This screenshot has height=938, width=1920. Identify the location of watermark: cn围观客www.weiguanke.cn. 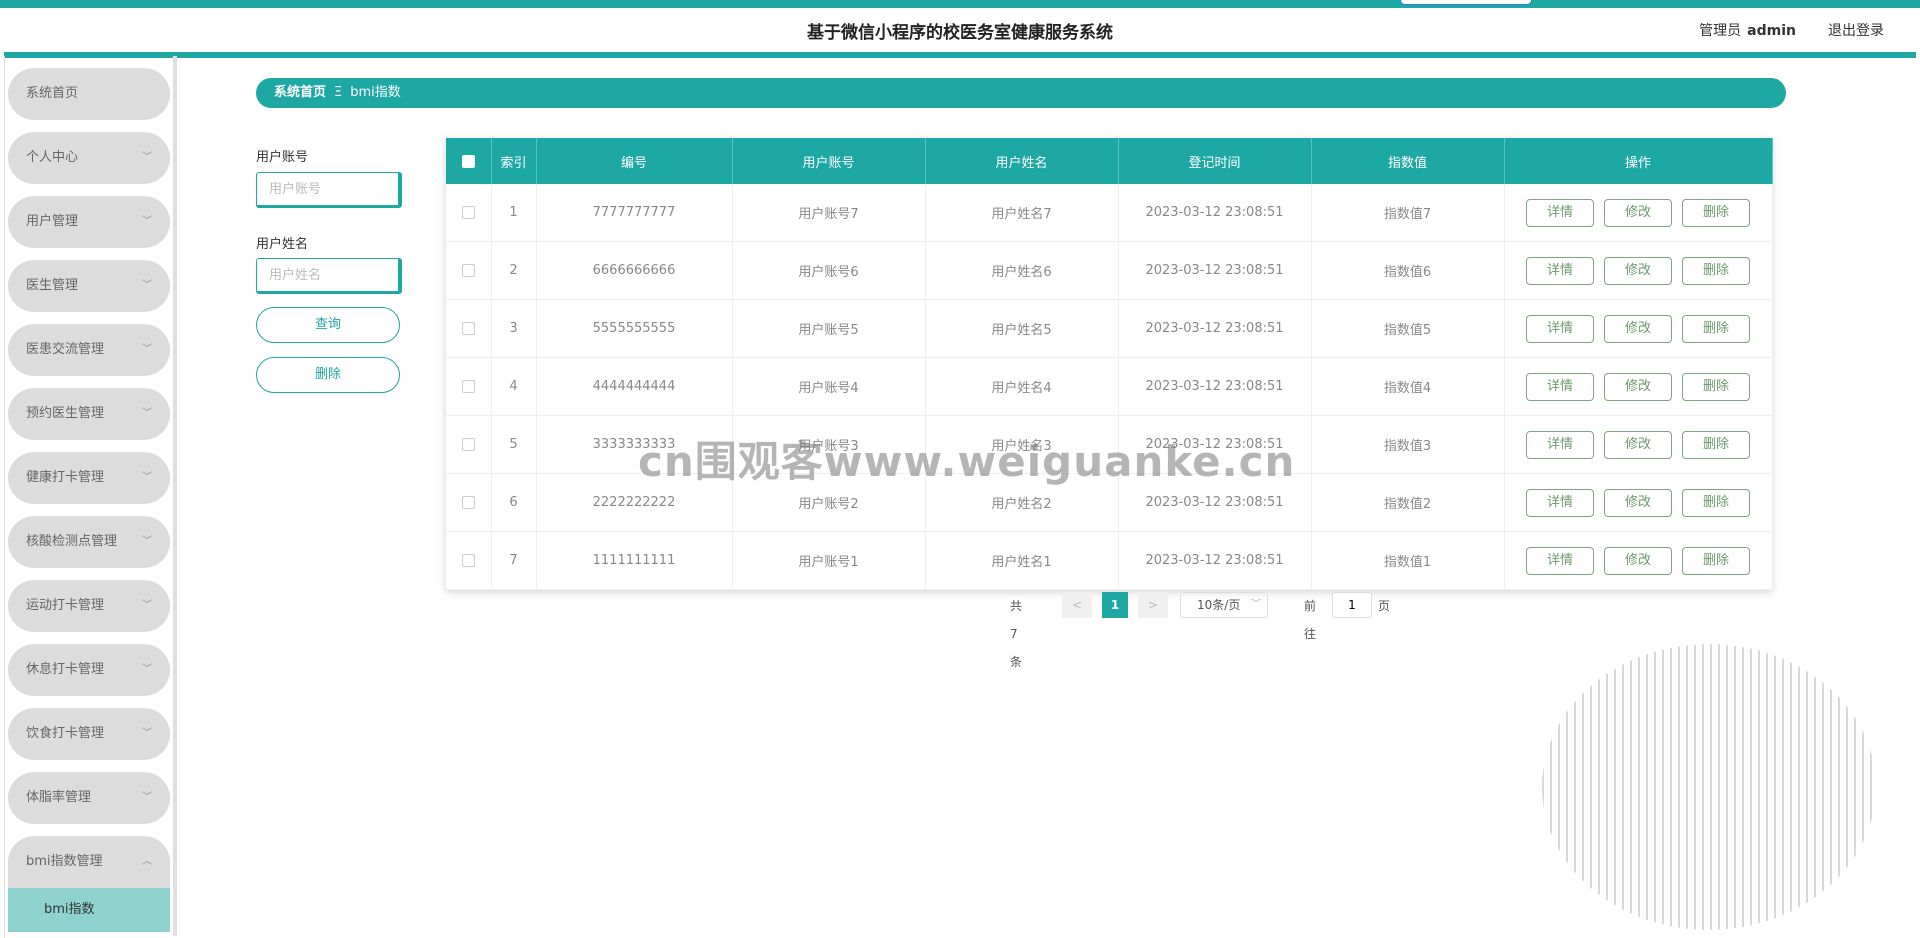
(967, 461).